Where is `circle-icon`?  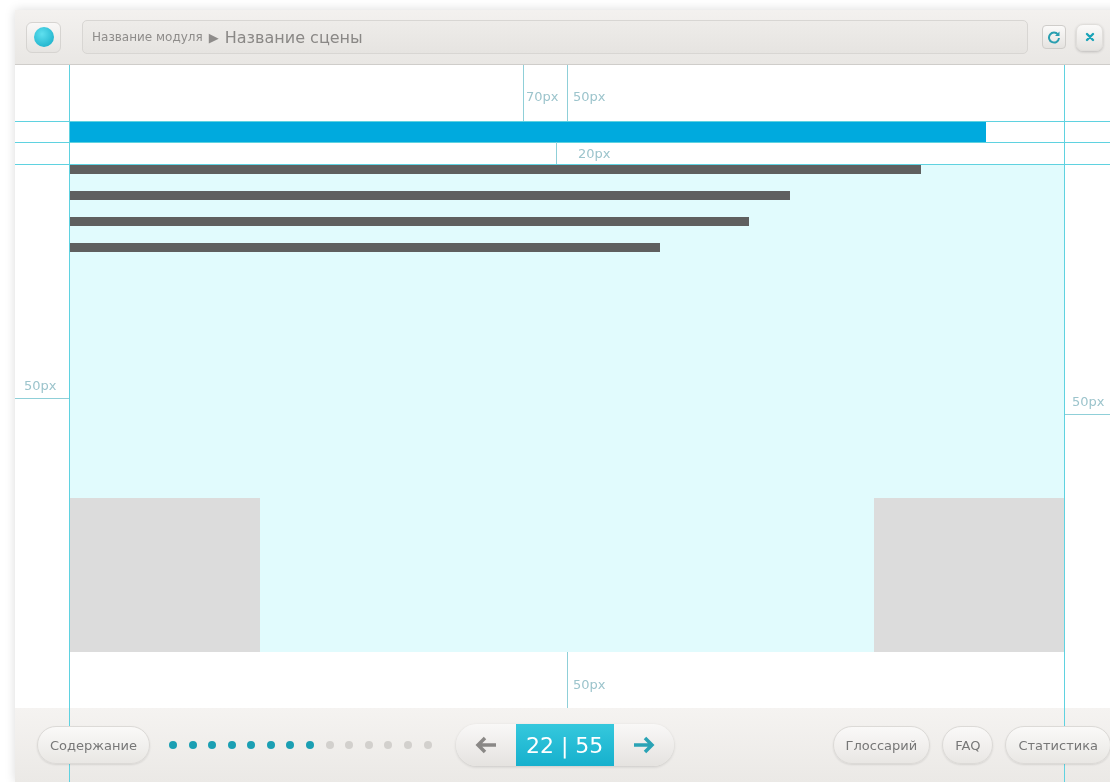
circle-icon is located at coordinates (43, 37).